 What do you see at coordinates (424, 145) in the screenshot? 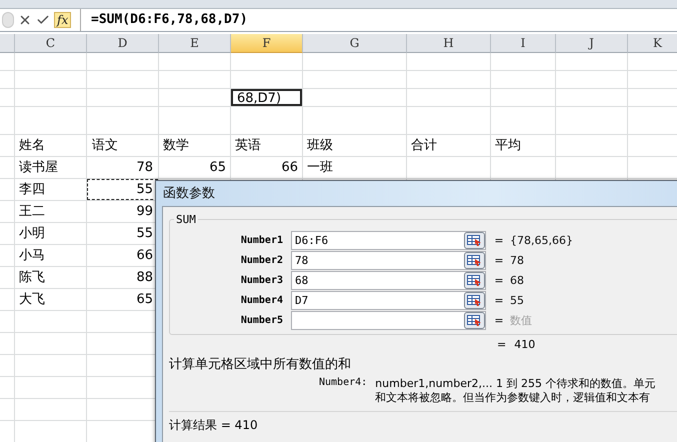
I see `column-title: 合计` at bounding box center [424, 145].